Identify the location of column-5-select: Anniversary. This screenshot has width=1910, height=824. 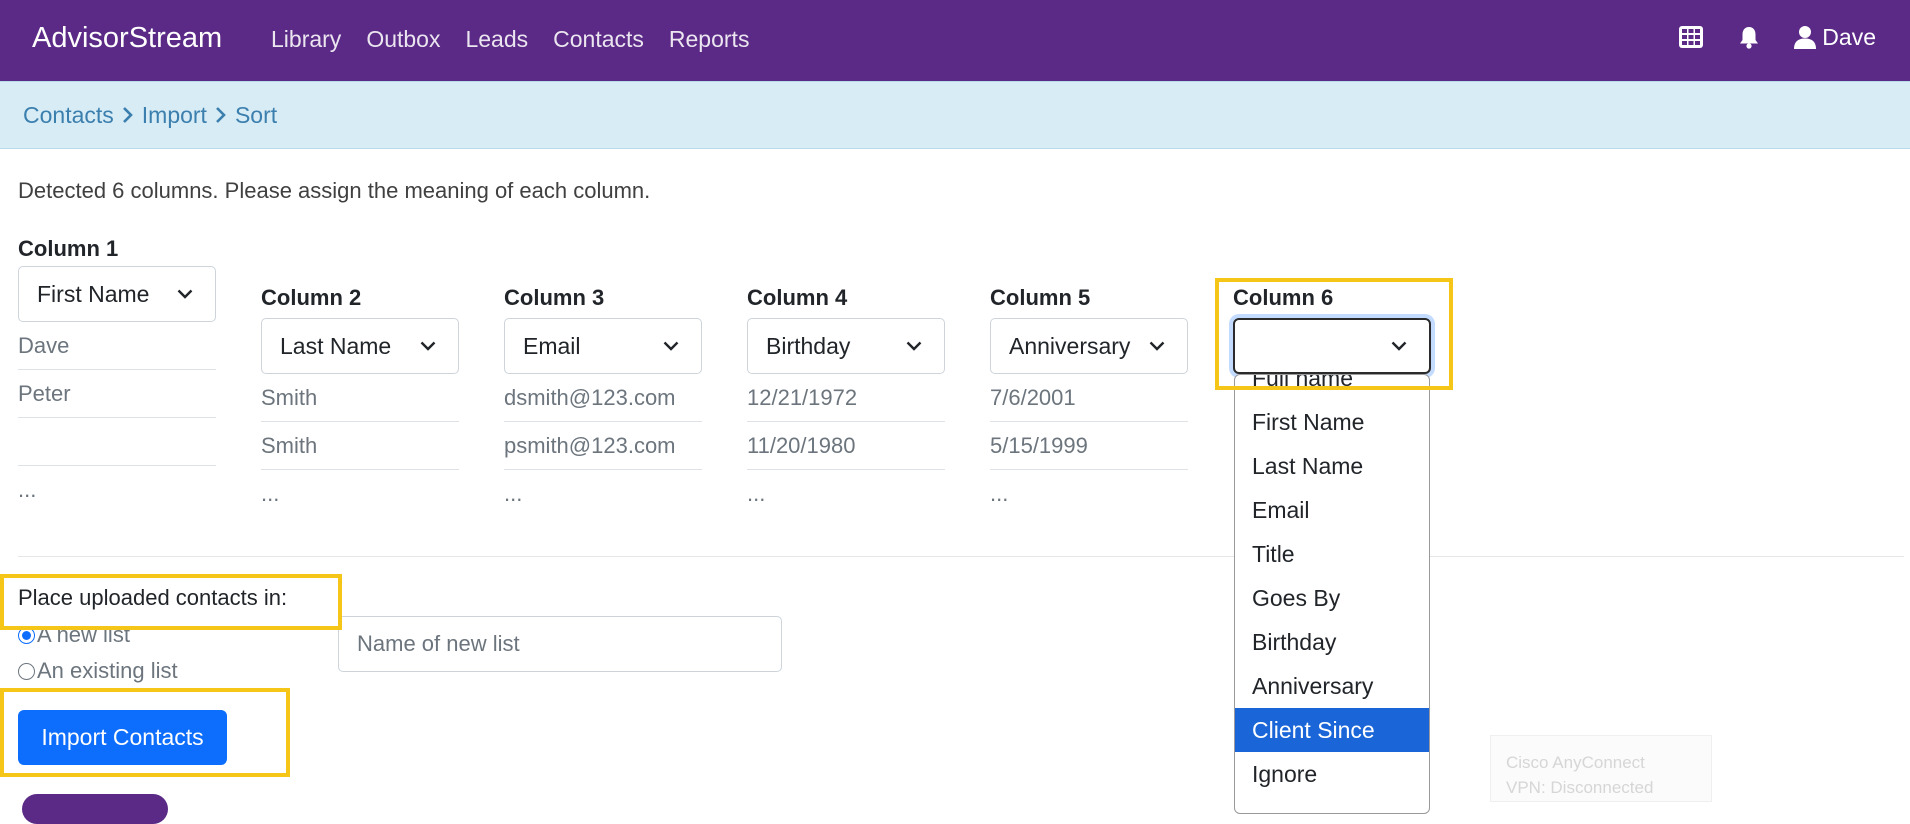
(1089, 346).